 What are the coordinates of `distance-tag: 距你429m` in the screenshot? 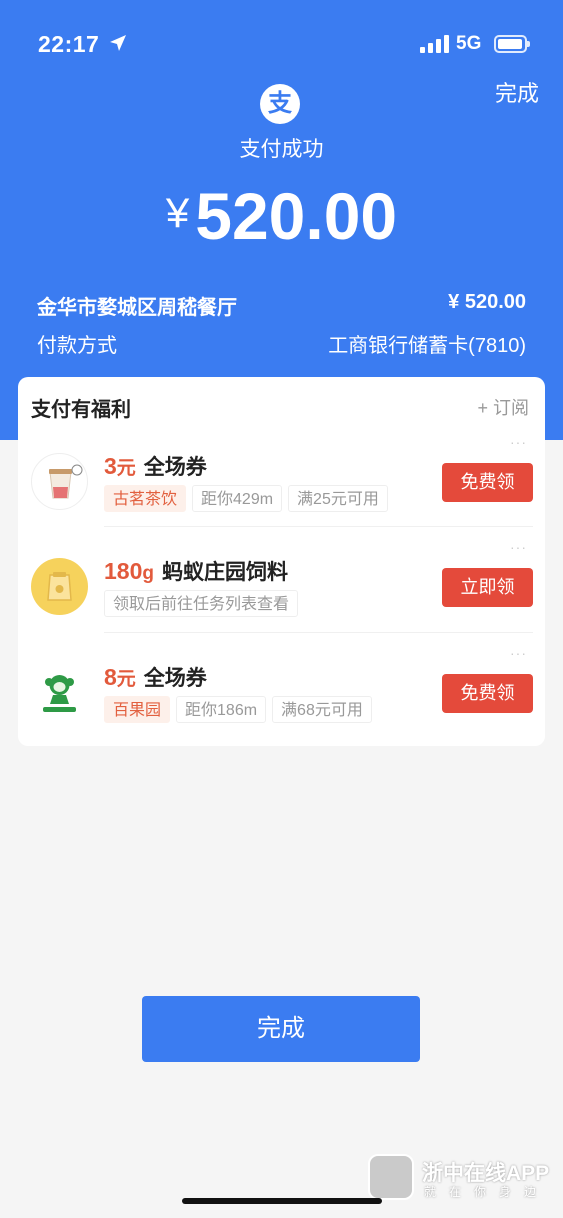 It's located at (237, 498).